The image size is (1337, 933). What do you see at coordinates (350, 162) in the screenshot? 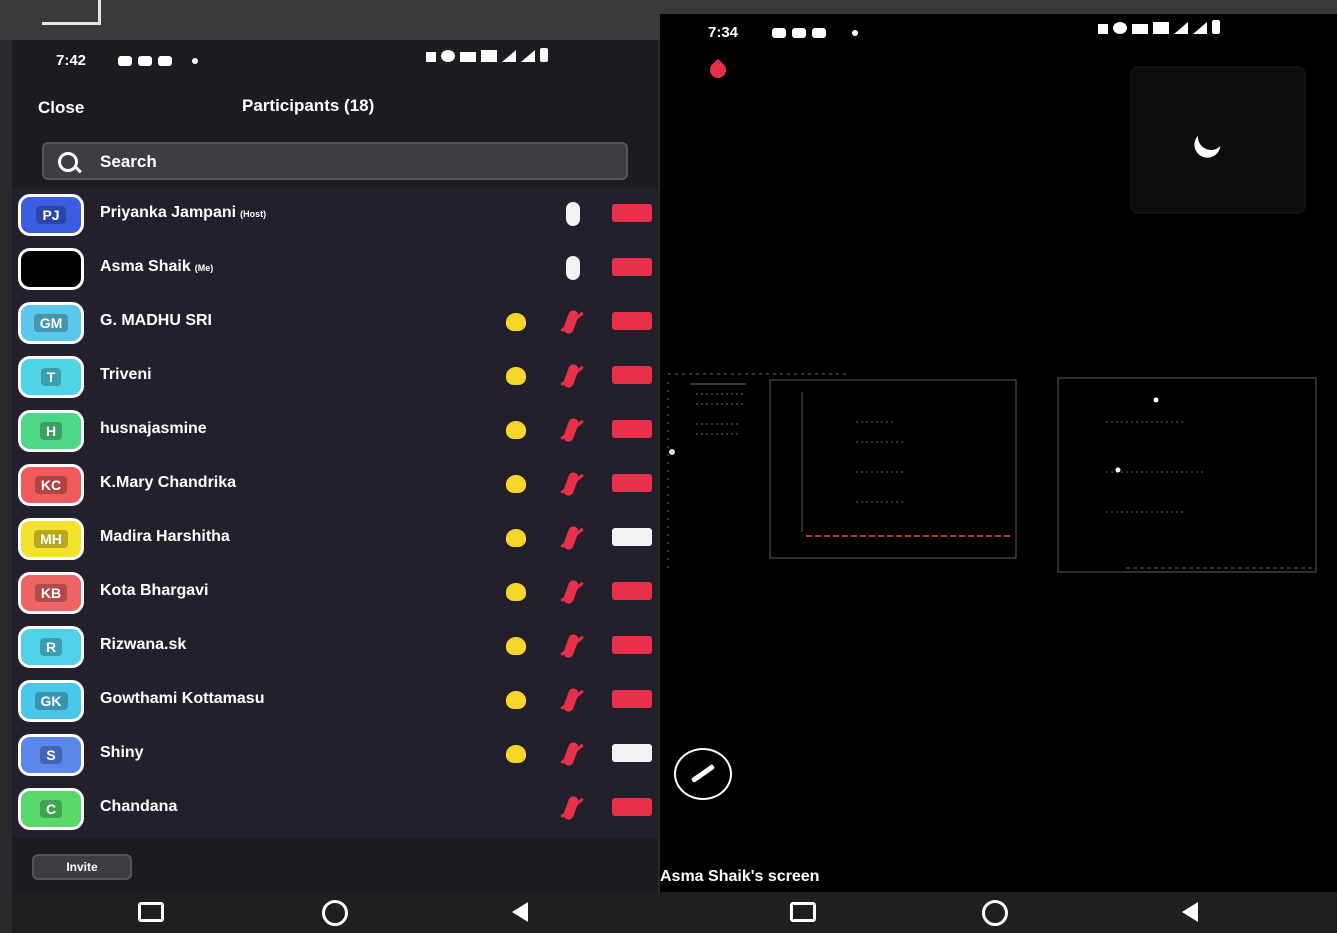
I see `search-input` at bounding box center [350, 162].